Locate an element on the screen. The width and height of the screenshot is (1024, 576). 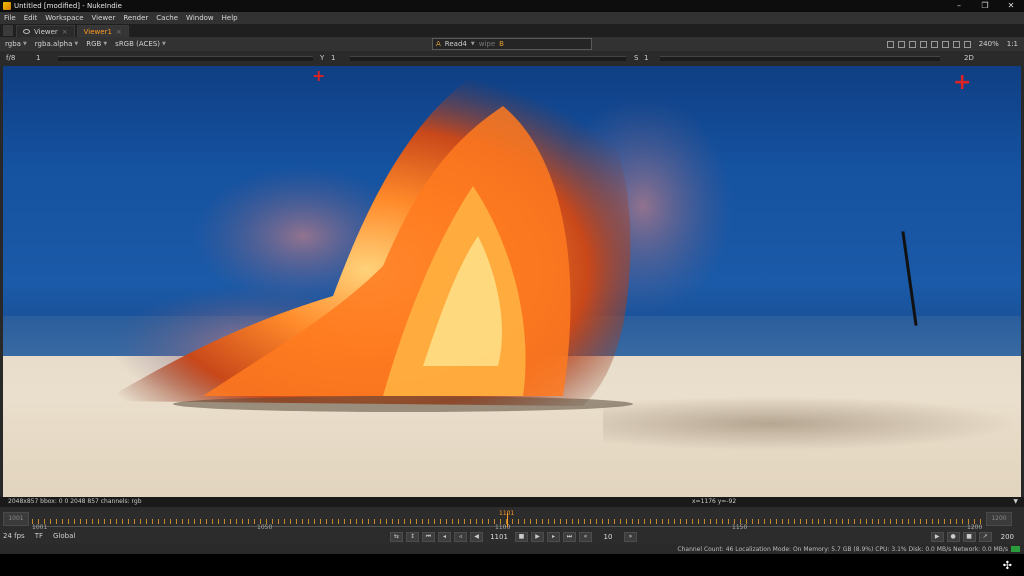
wipe-label: wipe is located at coordinates (487, 44).